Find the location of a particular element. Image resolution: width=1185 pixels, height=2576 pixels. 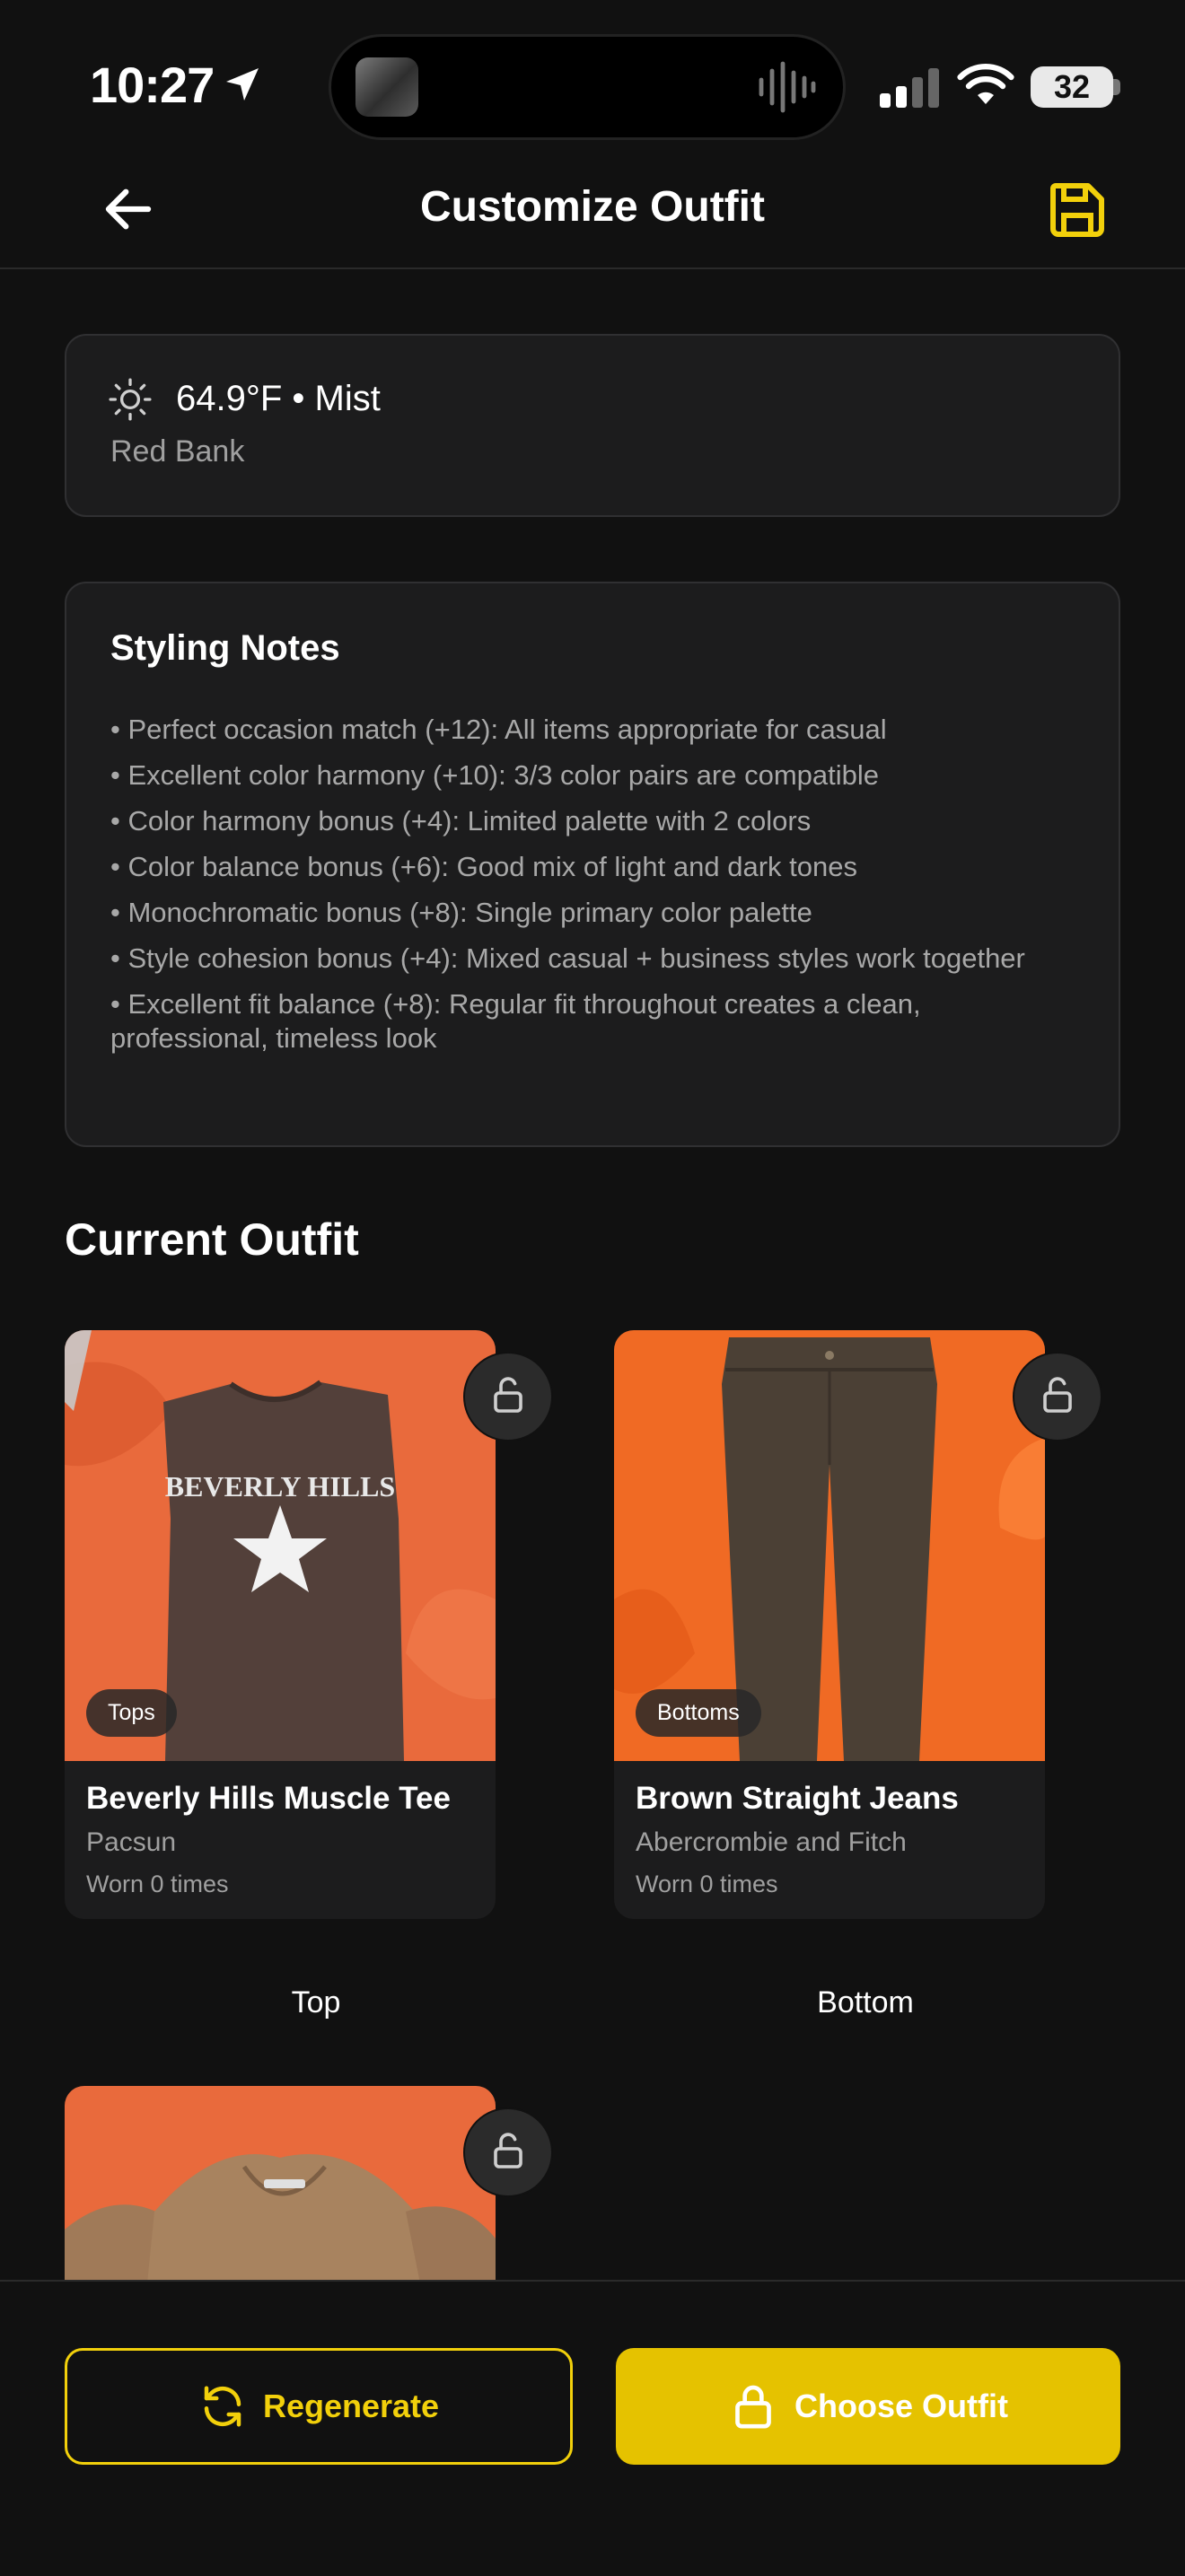

item-brand: Abercrombie and Fitch is located at coordinates (771, 1842).